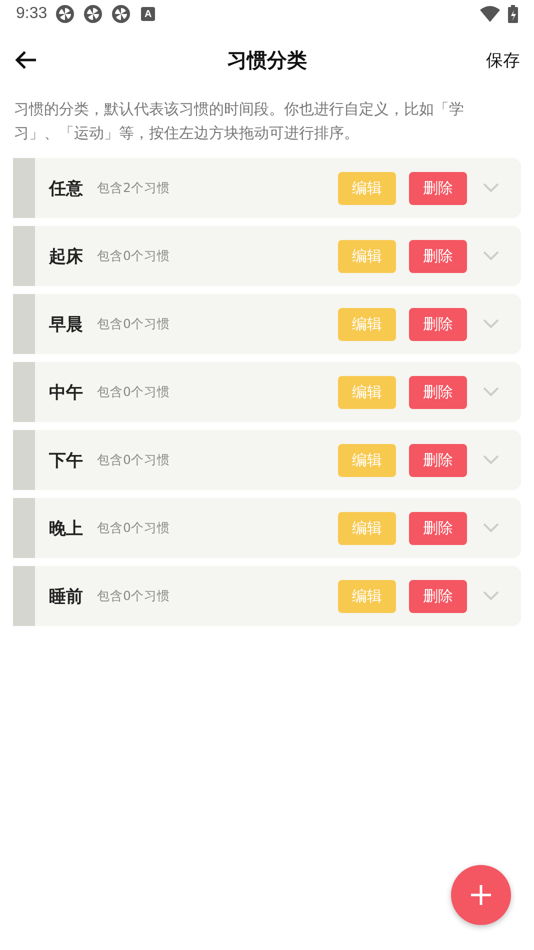  Describe the element at coordinates (66, 529) in the screenshot. I see `category-name: 晚上` at that location.